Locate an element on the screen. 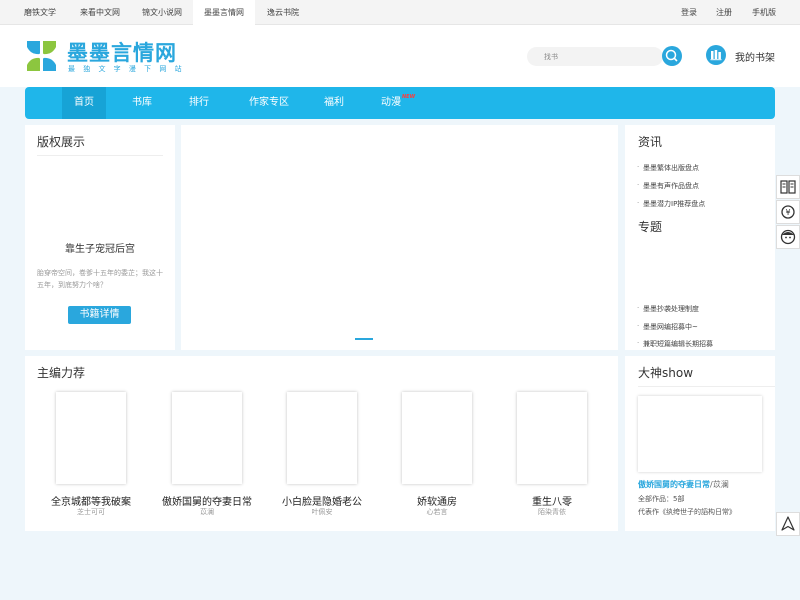  news-item: 墨墨有声作品盘点 is located at coordinates (668, 186).